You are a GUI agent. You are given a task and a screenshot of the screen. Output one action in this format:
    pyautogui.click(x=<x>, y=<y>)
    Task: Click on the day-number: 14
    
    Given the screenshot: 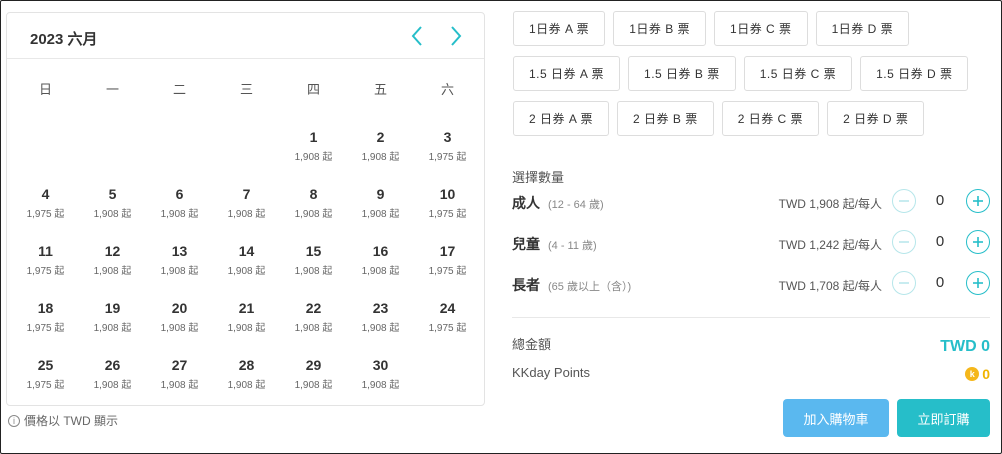 What is the action you would take?
    pyautogui.click(x=246, y=251)
    